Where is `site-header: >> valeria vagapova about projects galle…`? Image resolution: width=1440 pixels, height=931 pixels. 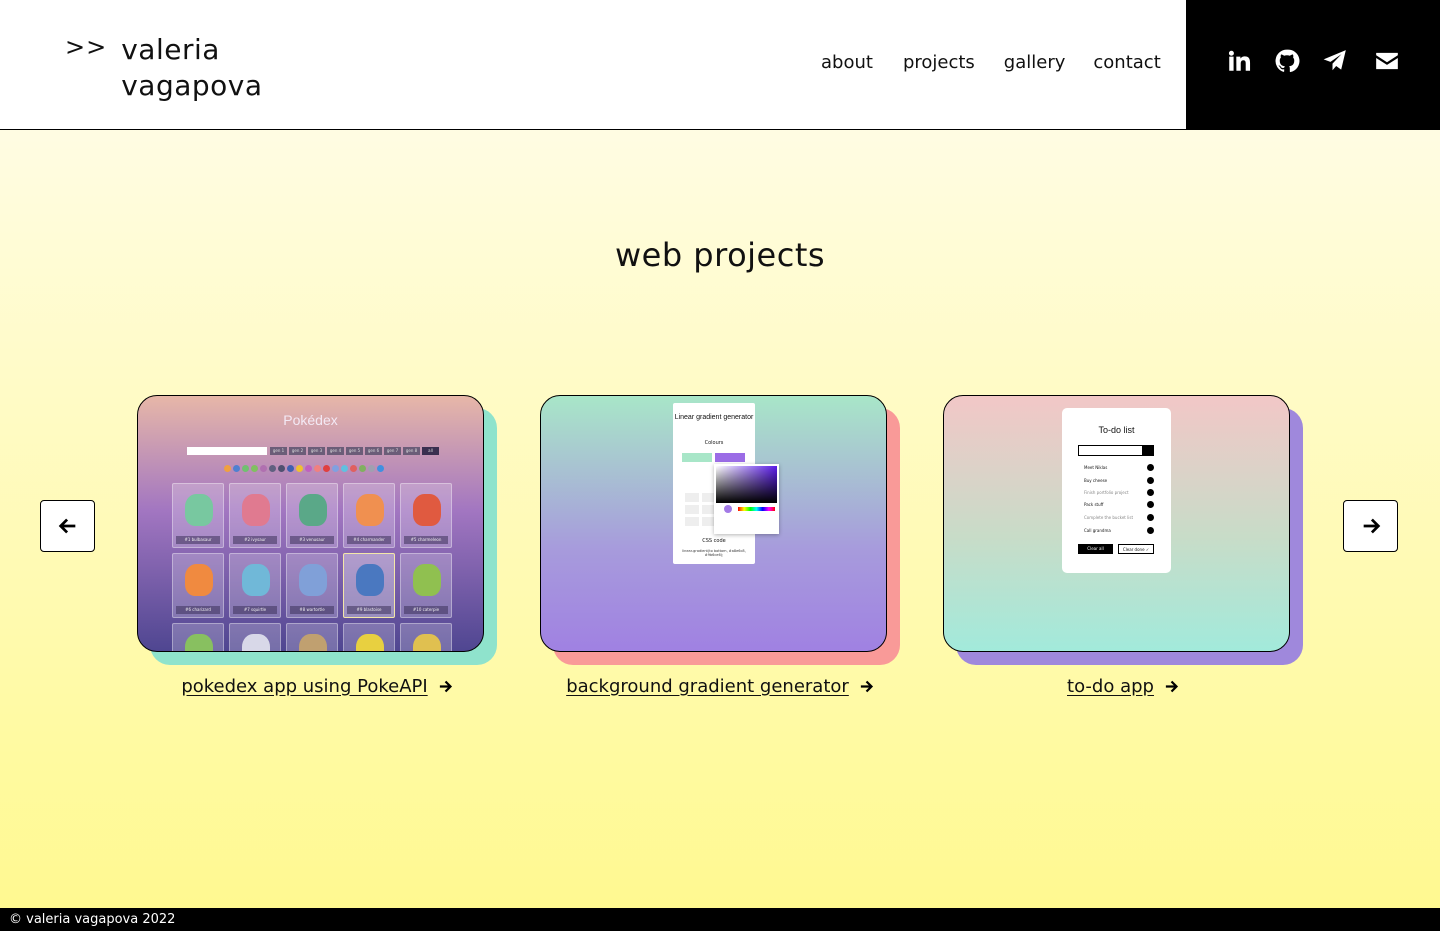
site-header: >> valeria vagapova about projects galle… is located at coordinates (720, 65).